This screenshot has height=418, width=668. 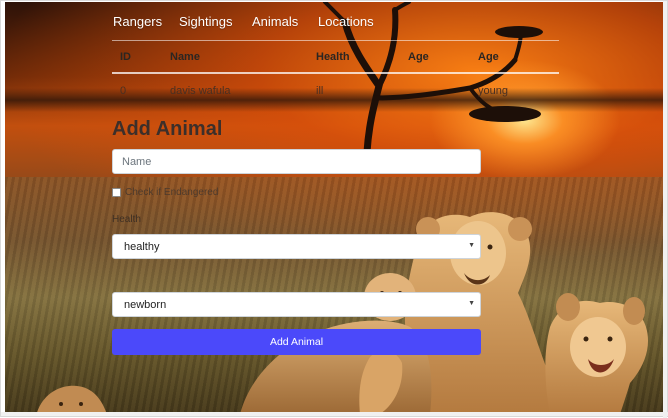 What do you see at coordinates (346, 21) in the screenshot?
I see `nav-link-locations: Locations` at bounding box center [346, 21].